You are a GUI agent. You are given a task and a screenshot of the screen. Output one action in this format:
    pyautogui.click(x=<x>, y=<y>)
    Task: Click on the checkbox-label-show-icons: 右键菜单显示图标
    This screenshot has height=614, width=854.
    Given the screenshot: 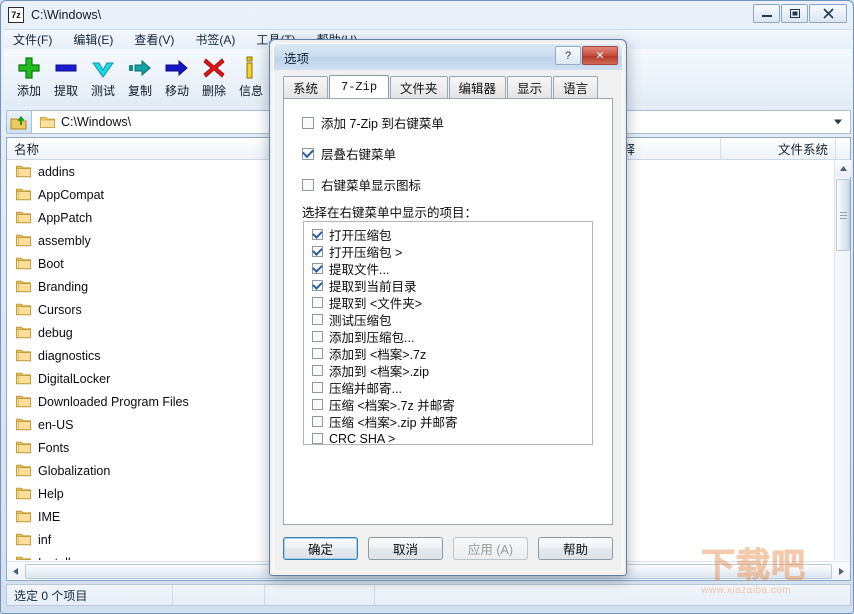 What is the action you would take?
    pyautogui.click(x=371, y=186)
    